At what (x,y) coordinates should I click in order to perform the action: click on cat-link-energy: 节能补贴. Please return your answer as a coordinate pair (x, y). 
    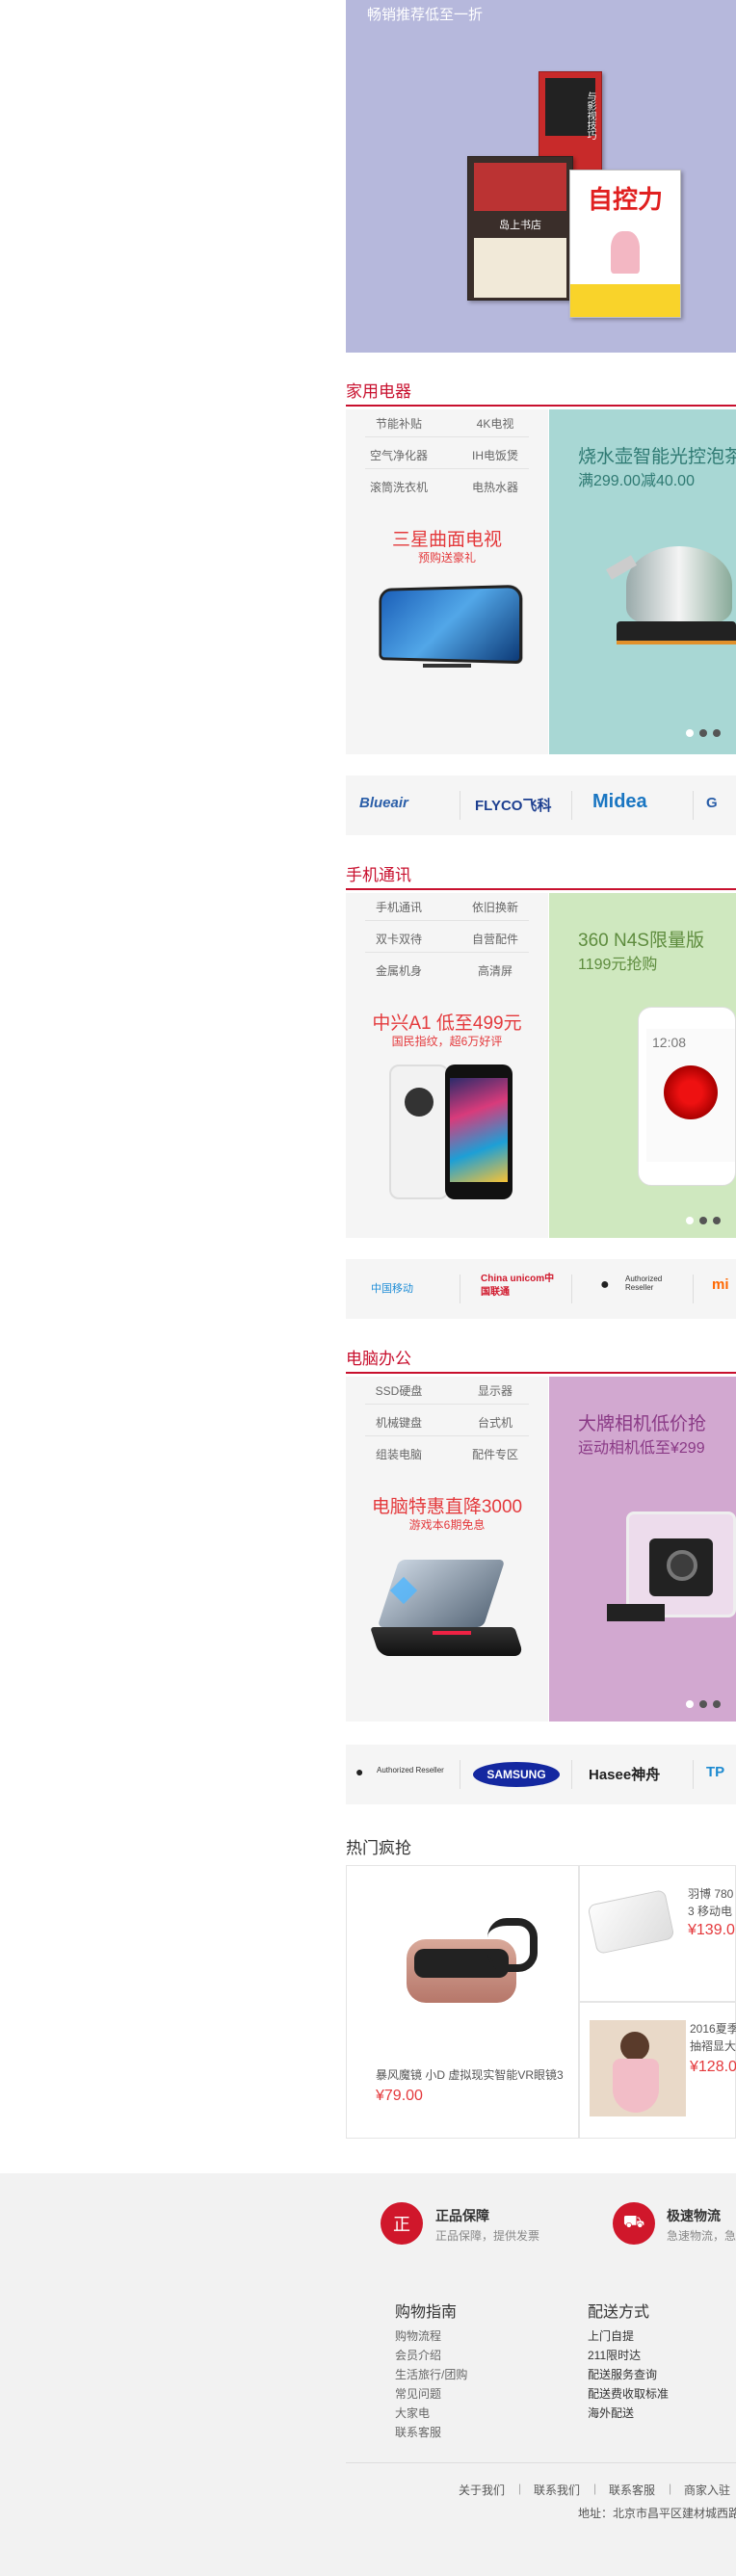
    Looking at the image, I should click on (399, 424).